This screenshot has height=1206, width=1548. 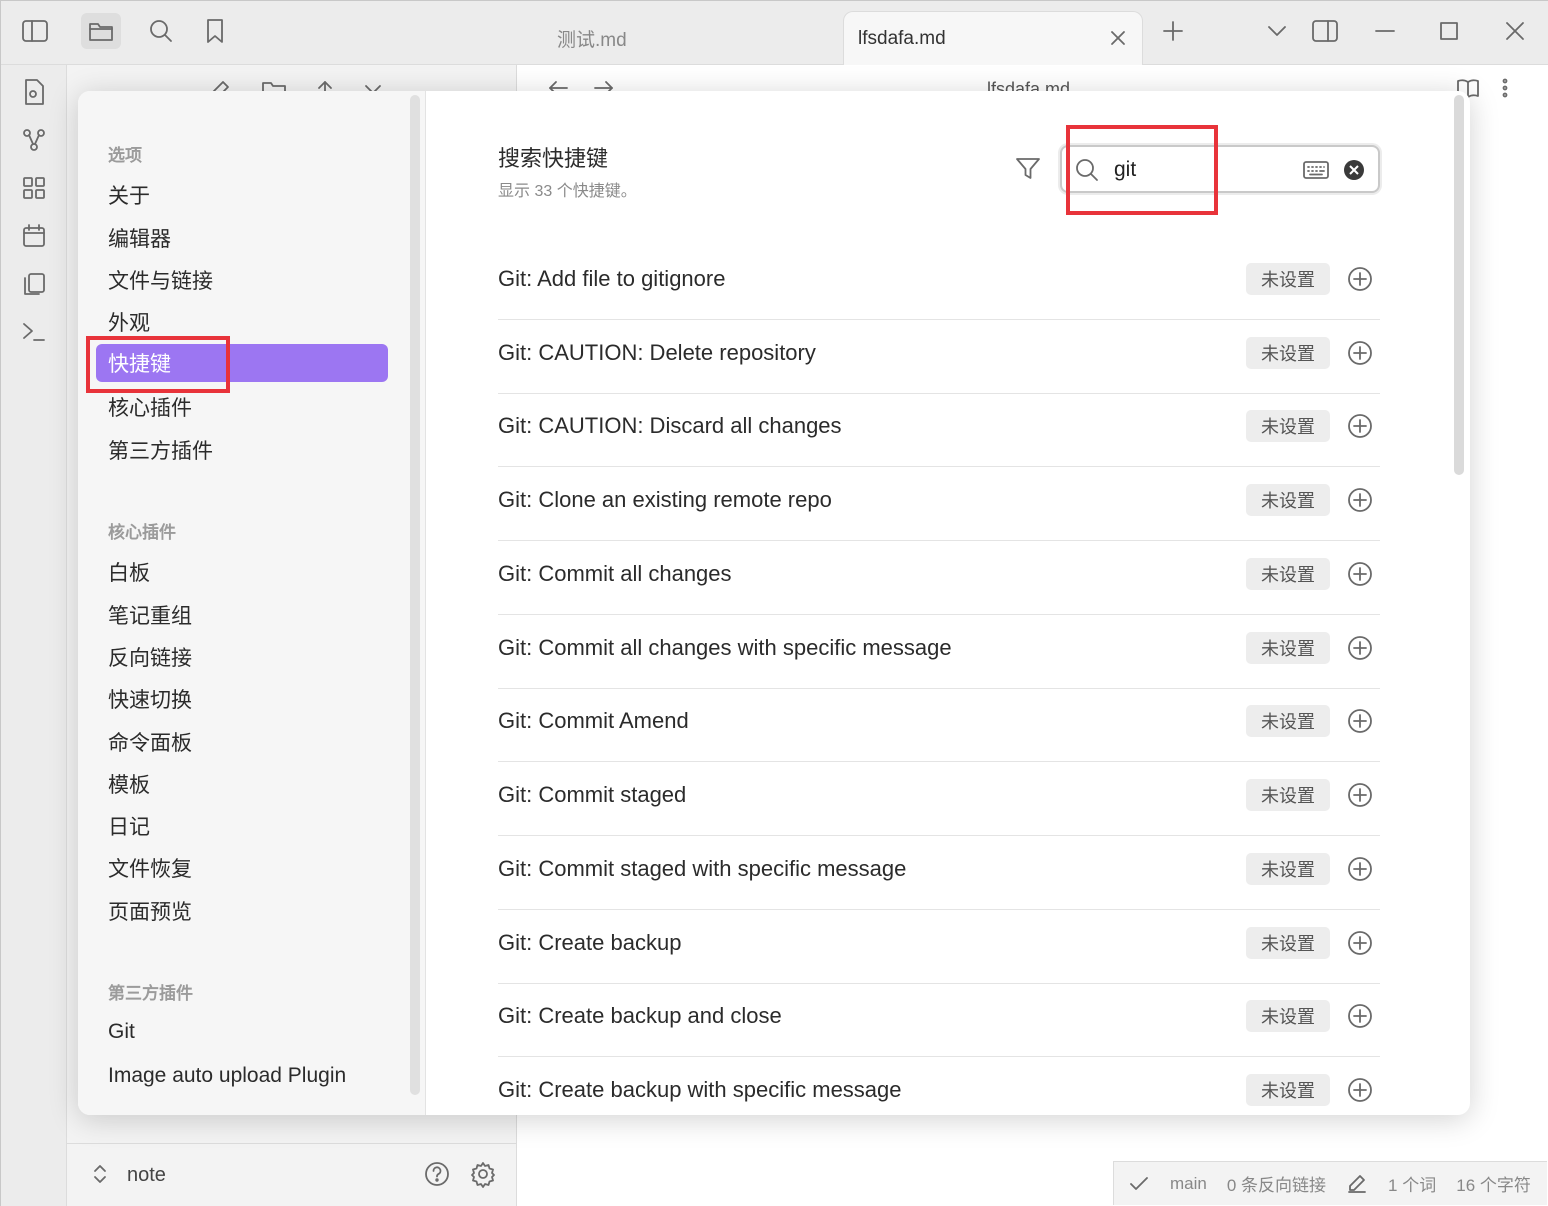 What do you see at coordinates (34, 92) in the screenshot?
I see `open-quick-switcher-icon` at bounding box center [34, 92].